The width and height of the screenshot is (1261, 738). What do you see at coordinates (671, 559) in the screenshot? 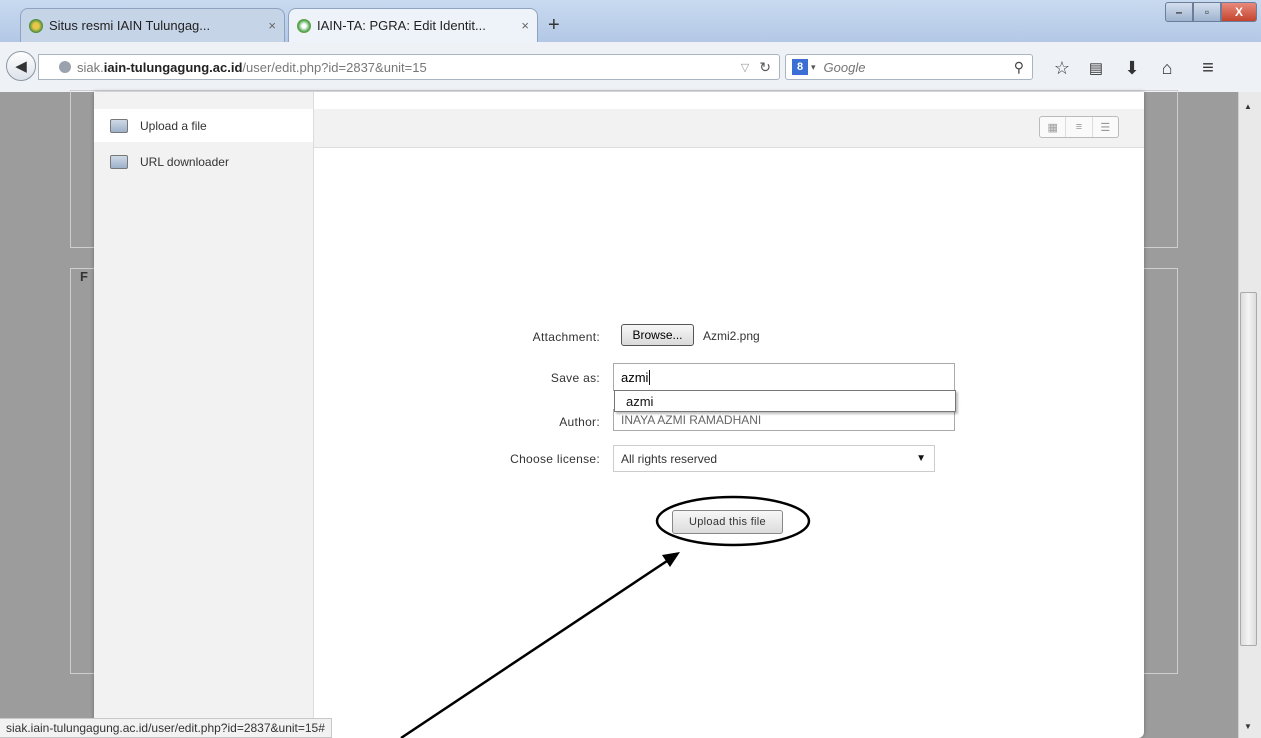
I see `pointer-arrow-head` at bounding box center [671, 559].